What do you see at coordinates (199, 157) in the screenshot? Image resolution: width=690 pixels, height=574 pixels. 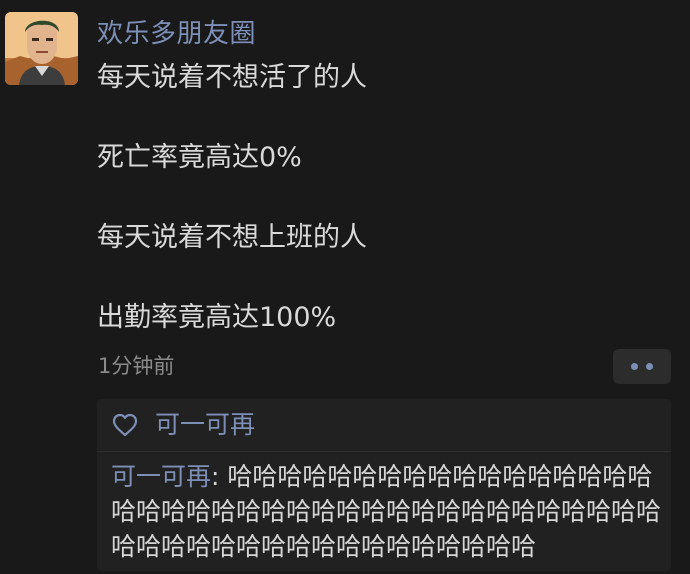 I see `post-content-line: 死亡率竟高达0%` at bounding box center [199, 157].